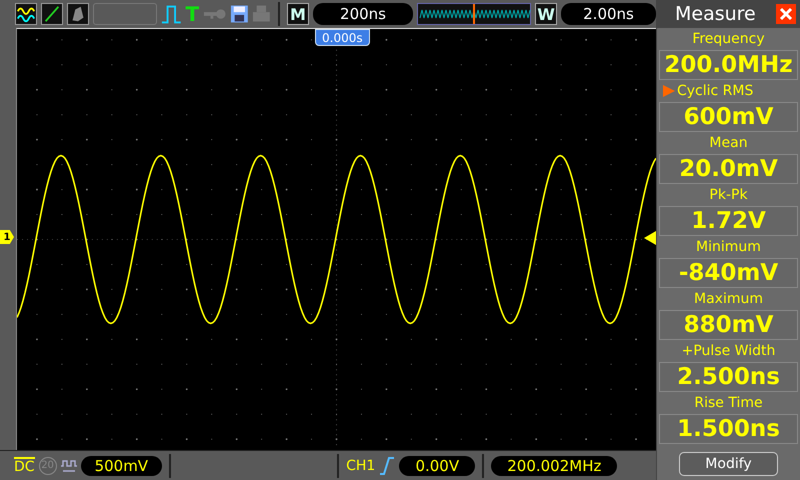 This screenshot has width=800, height=480. Describe the element at coordinates (78, 14) in the screenshot. I see `persistence-icon` at that location.